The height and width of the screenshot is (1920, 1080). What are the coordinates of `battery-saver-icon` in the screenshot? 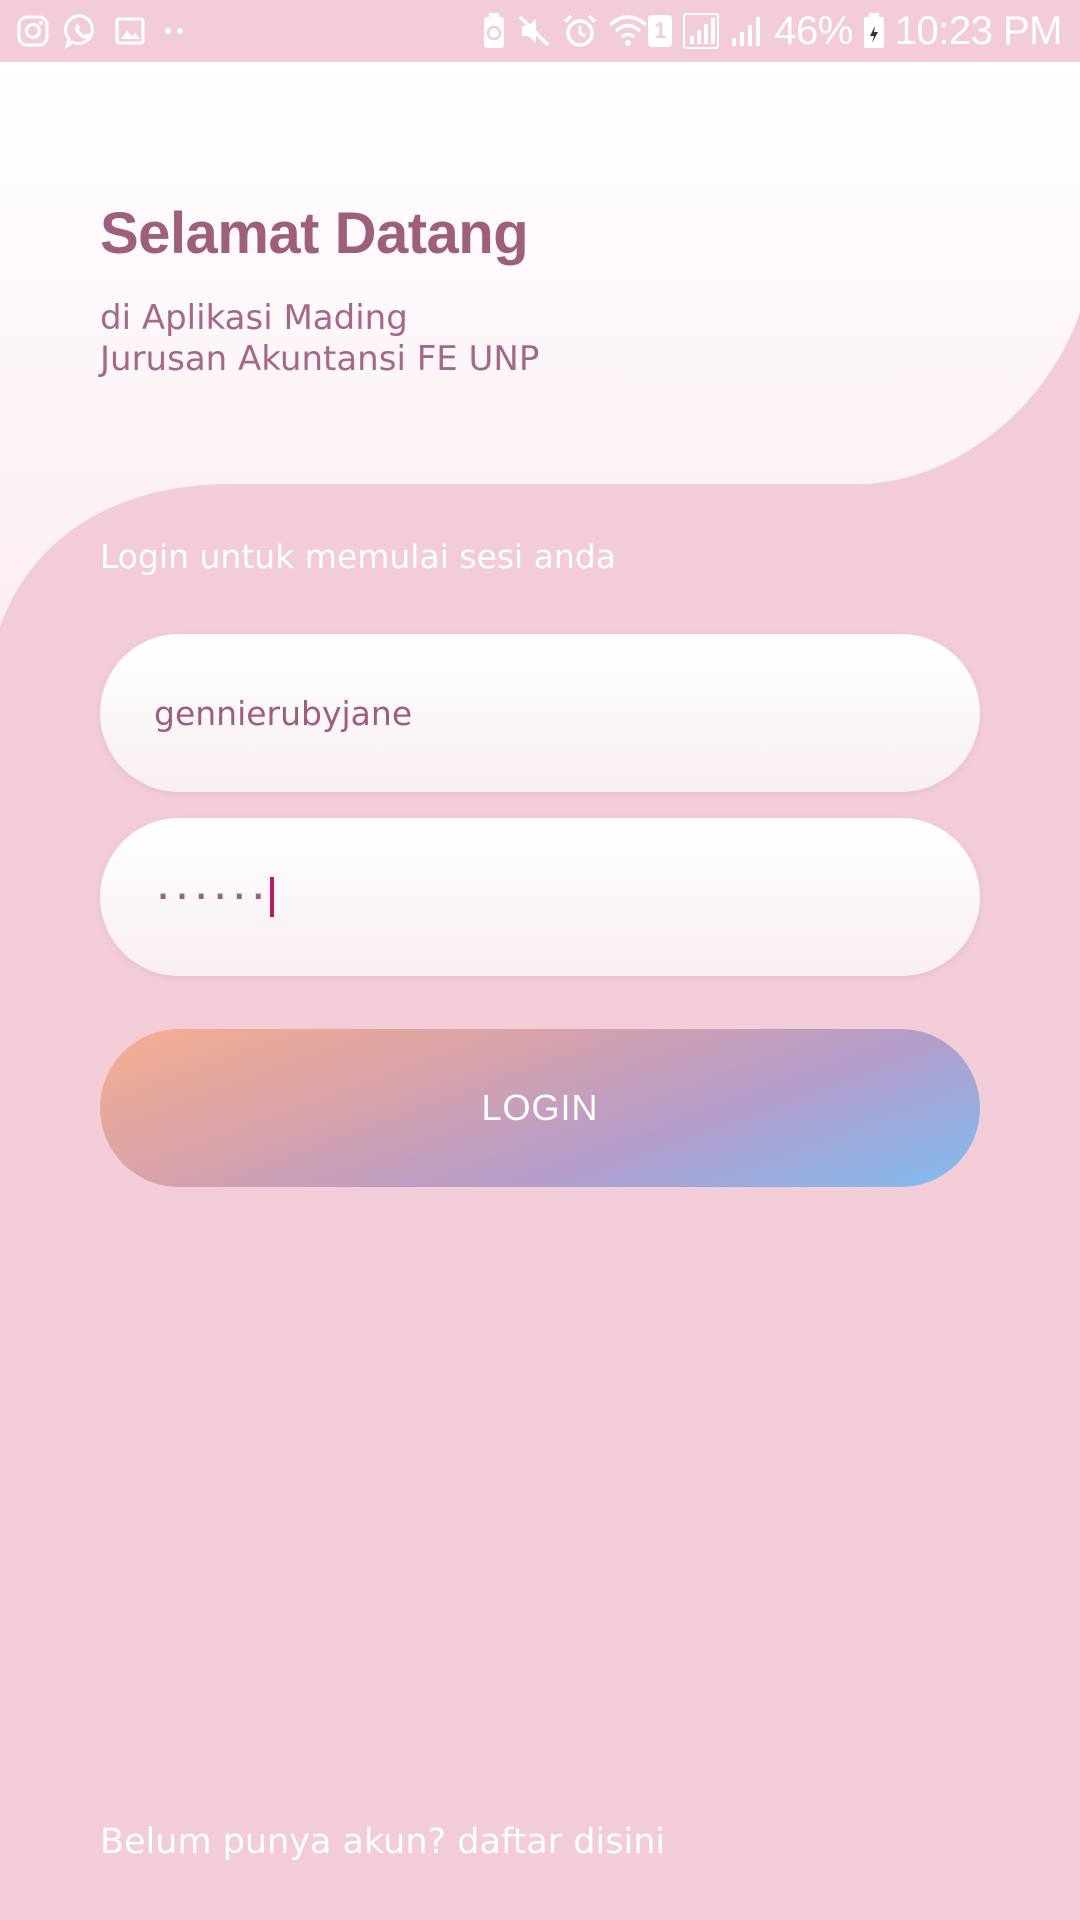 It's located at (494, 30).